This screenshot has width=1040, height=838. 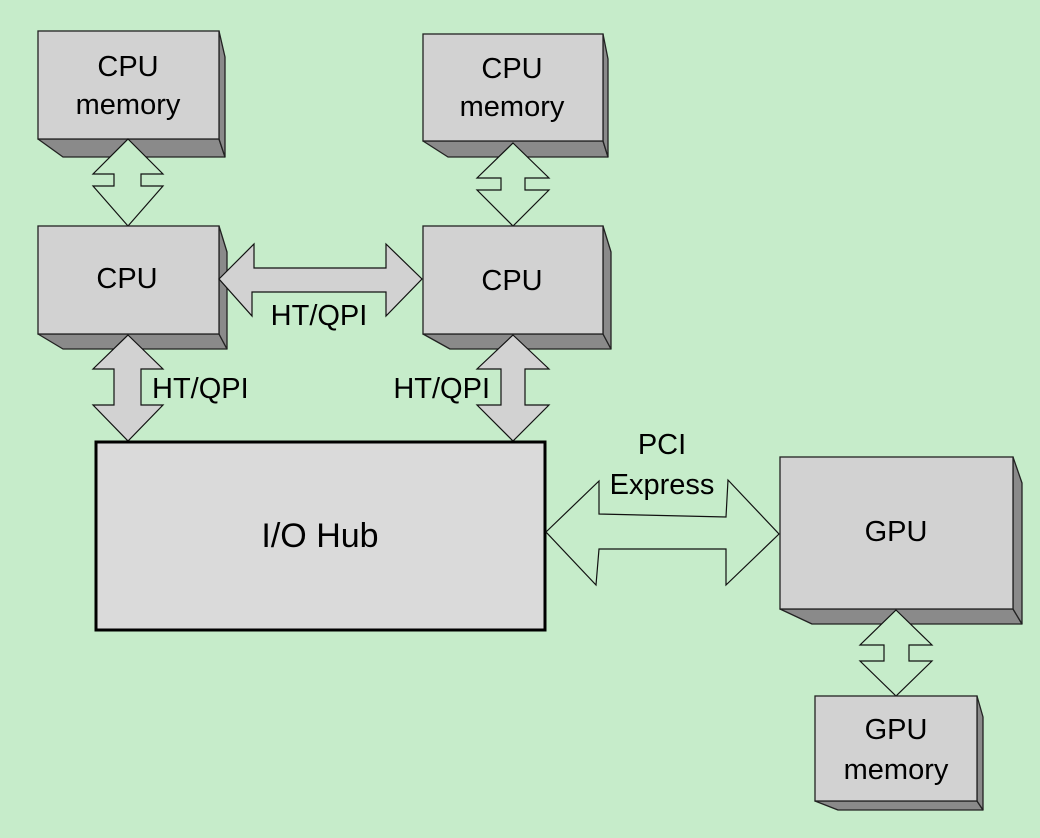 I want to click on gpu-memory-label-line1: GPU, so click(x=896, y=730).